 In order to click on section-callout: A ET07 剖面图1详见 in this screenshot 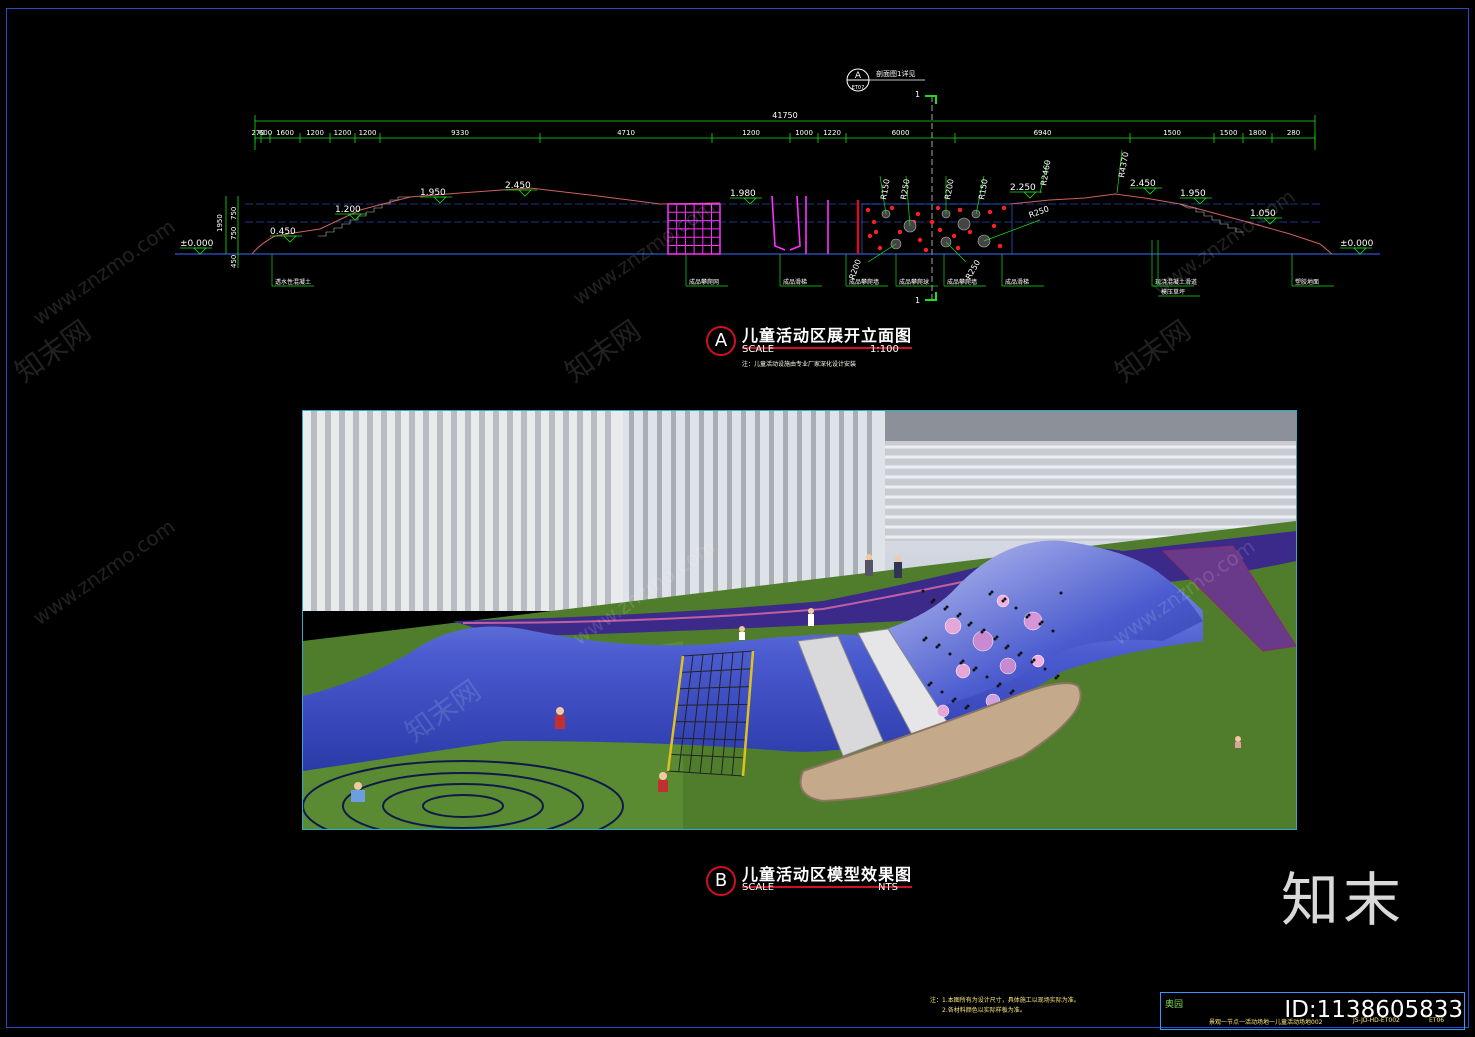, I will do `click(885, 80)`.